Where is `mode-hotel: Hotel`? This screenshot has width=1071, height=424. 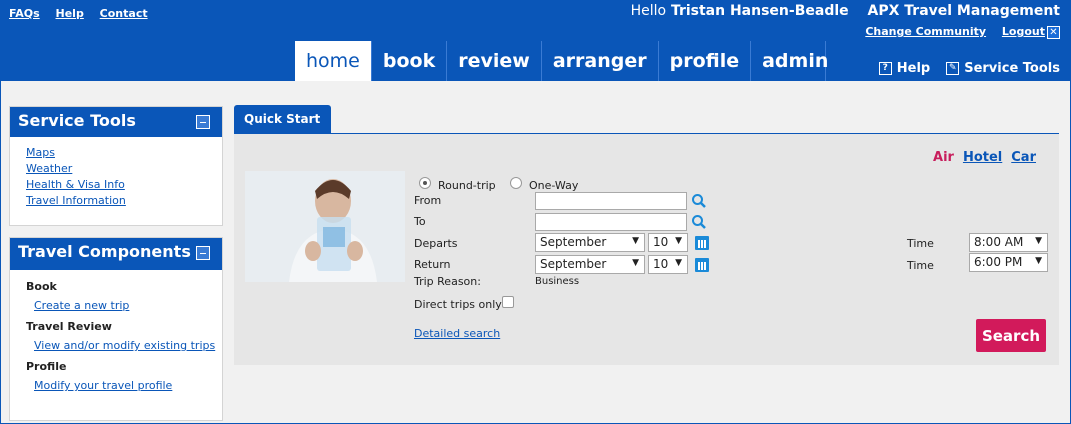 mode-hotel: Hotel is located at coordinates (982, 157).